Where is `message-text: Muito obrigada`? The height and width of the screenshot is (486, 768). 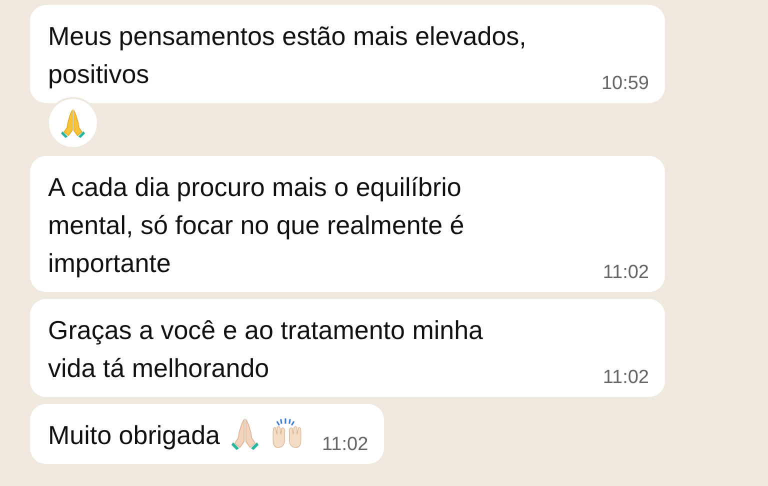 message-text: Muito obrigada is located at coordinates (134, 435).